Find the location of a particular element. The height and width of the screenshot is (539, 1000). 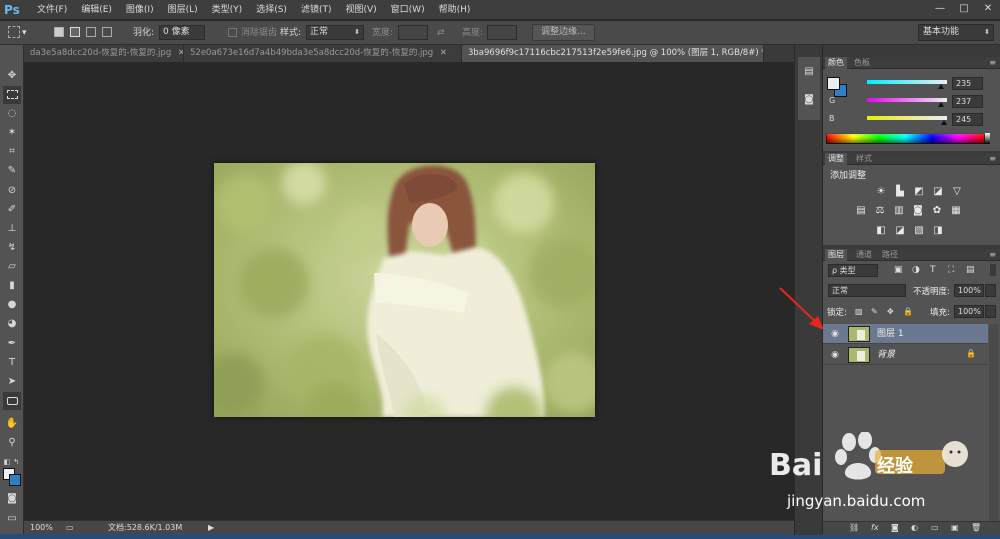

clone-stamp-tool-icon: ⊥ is located at coordinates (12, 229).